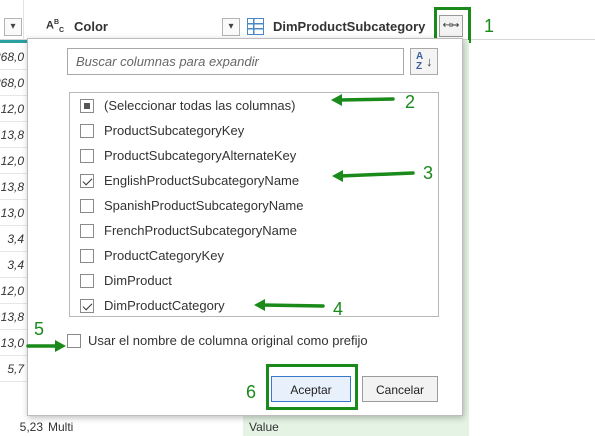 The height and width of the screenshot is (436, 595). Describe the element at coordinates (336, 100) in the screenshot. I see `arrow-2-head` at that location.